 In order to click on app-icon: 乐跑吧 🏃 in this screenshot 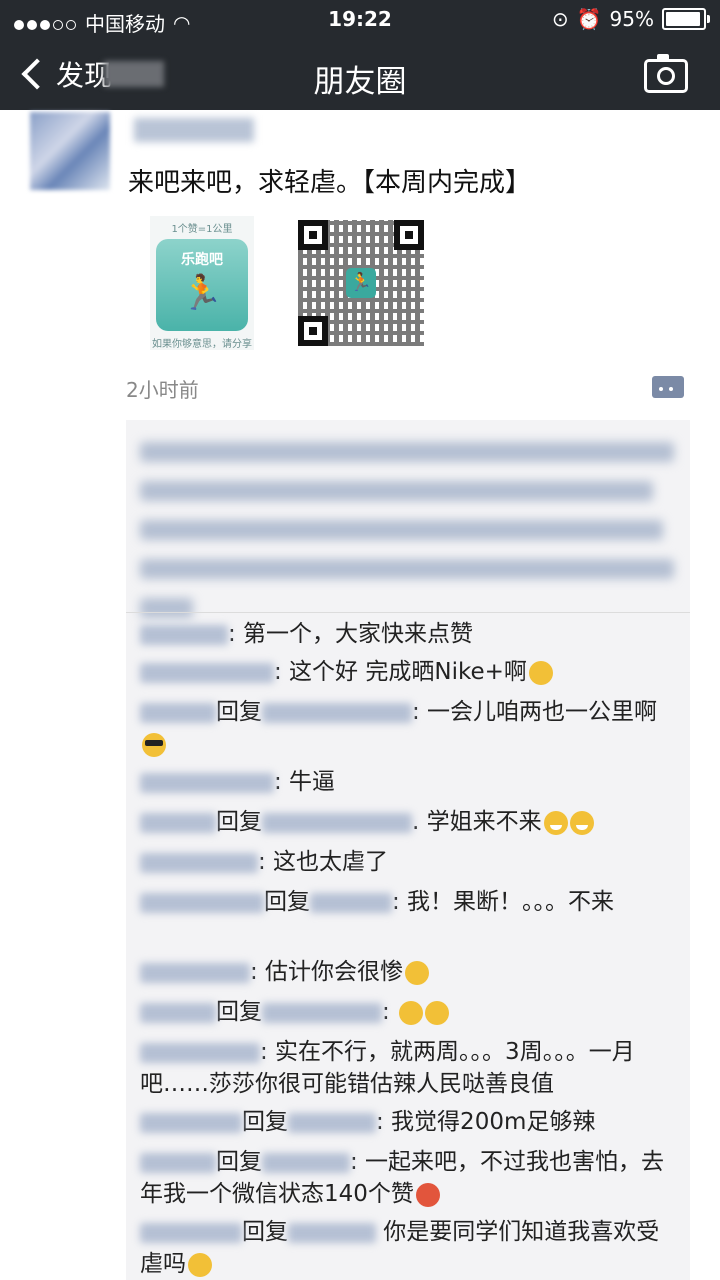, I will do `click(202, 285)`.